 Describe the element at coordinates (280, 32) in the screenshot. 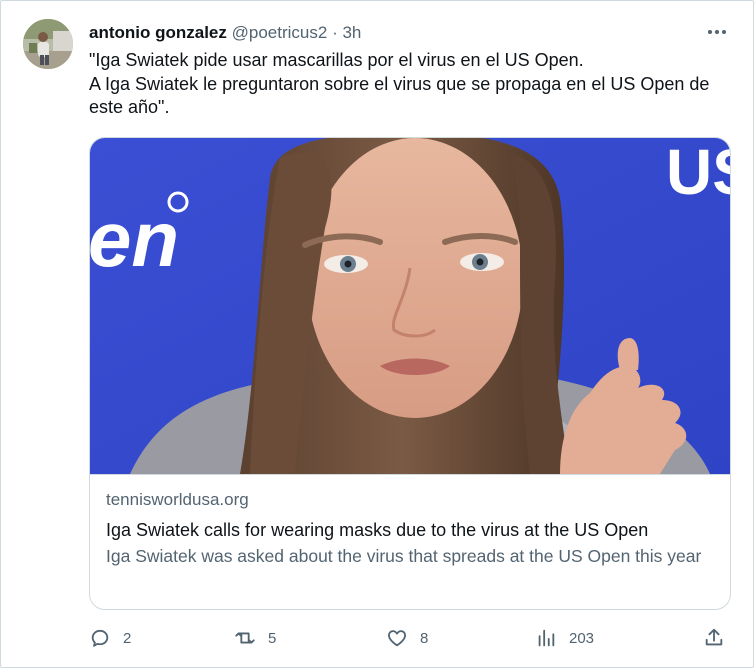

I see `author-handle: @poetricus2` at that location.